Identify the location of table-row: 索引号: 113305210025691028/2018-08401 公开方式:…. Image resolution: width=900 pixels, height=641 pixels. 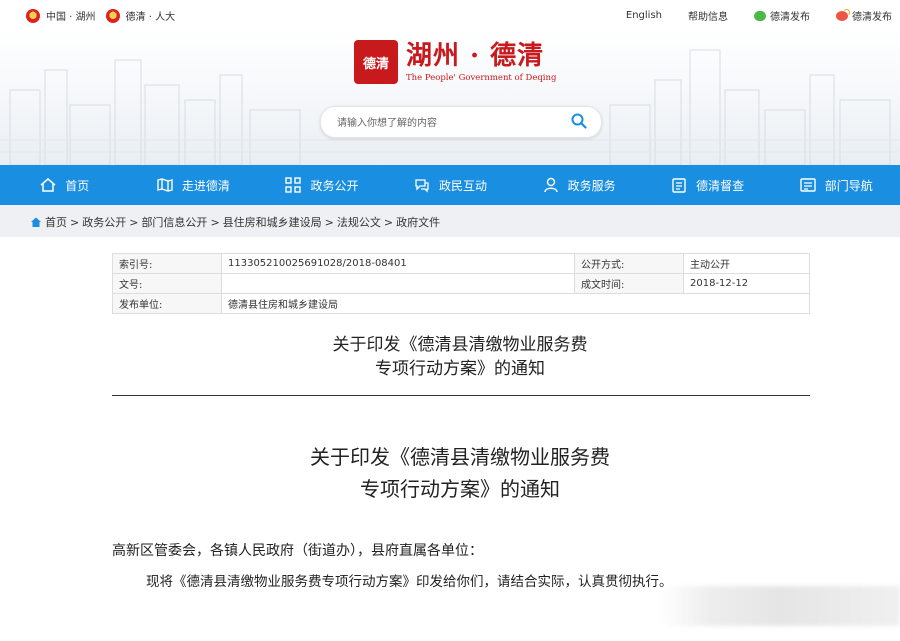
(461, 263).